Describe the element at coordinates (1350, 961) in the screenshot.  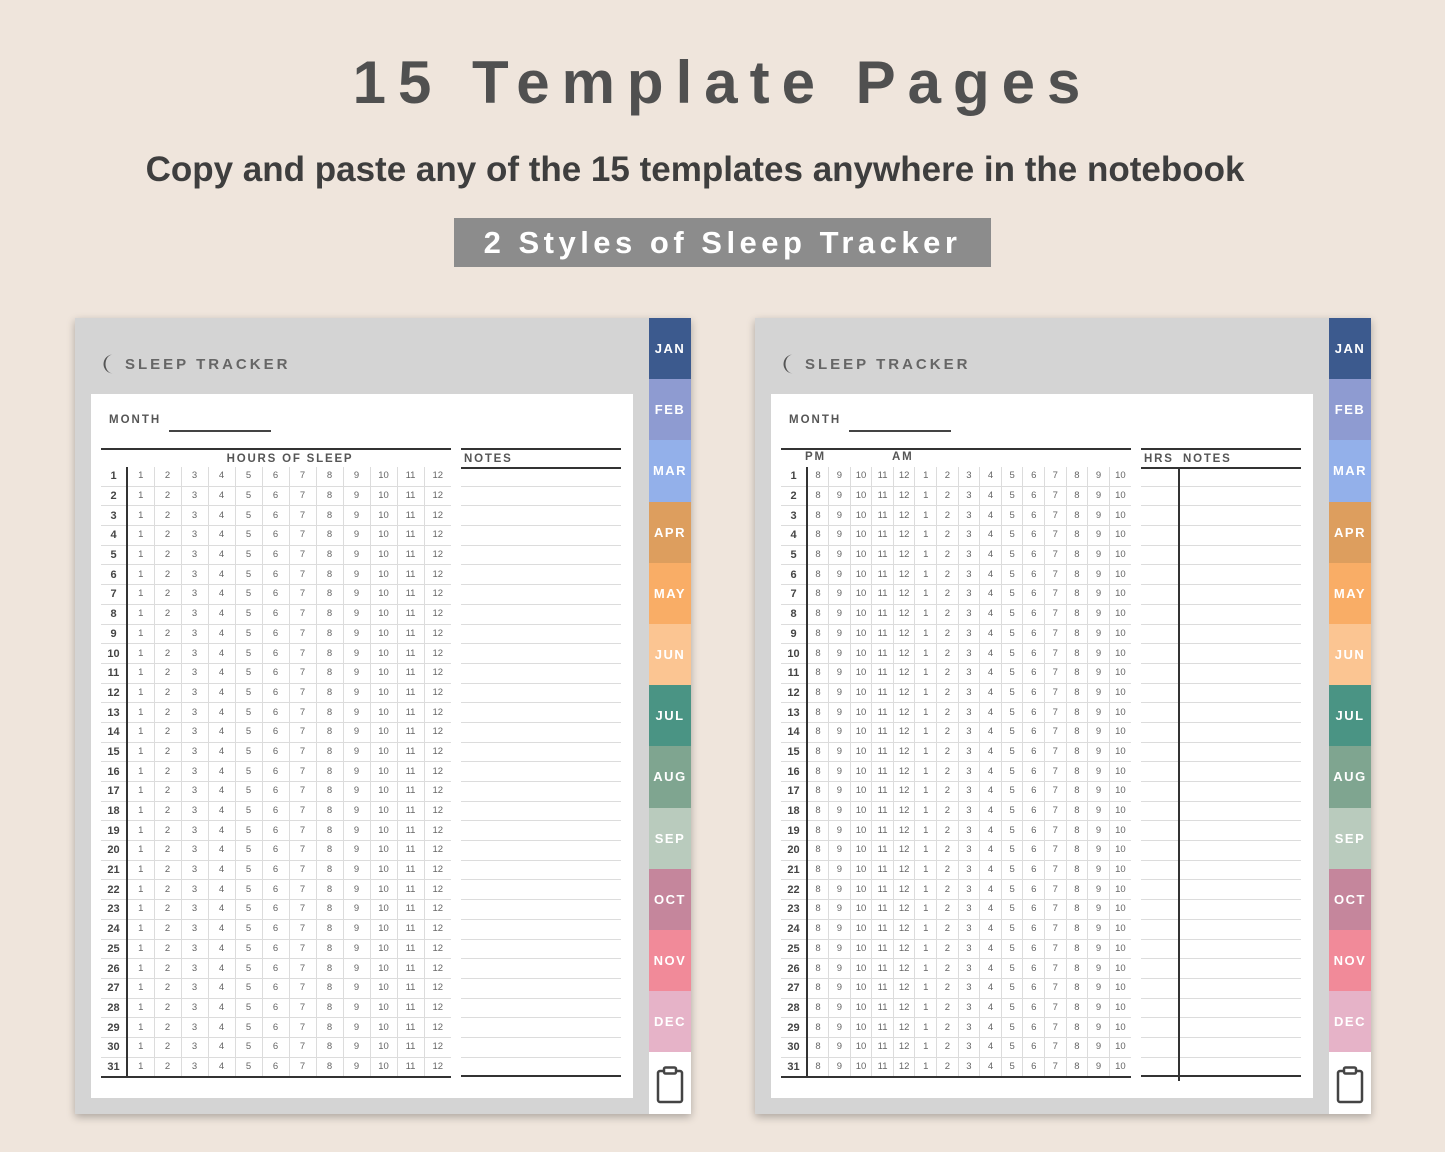
I see `tab-nov: NOV` at that location.